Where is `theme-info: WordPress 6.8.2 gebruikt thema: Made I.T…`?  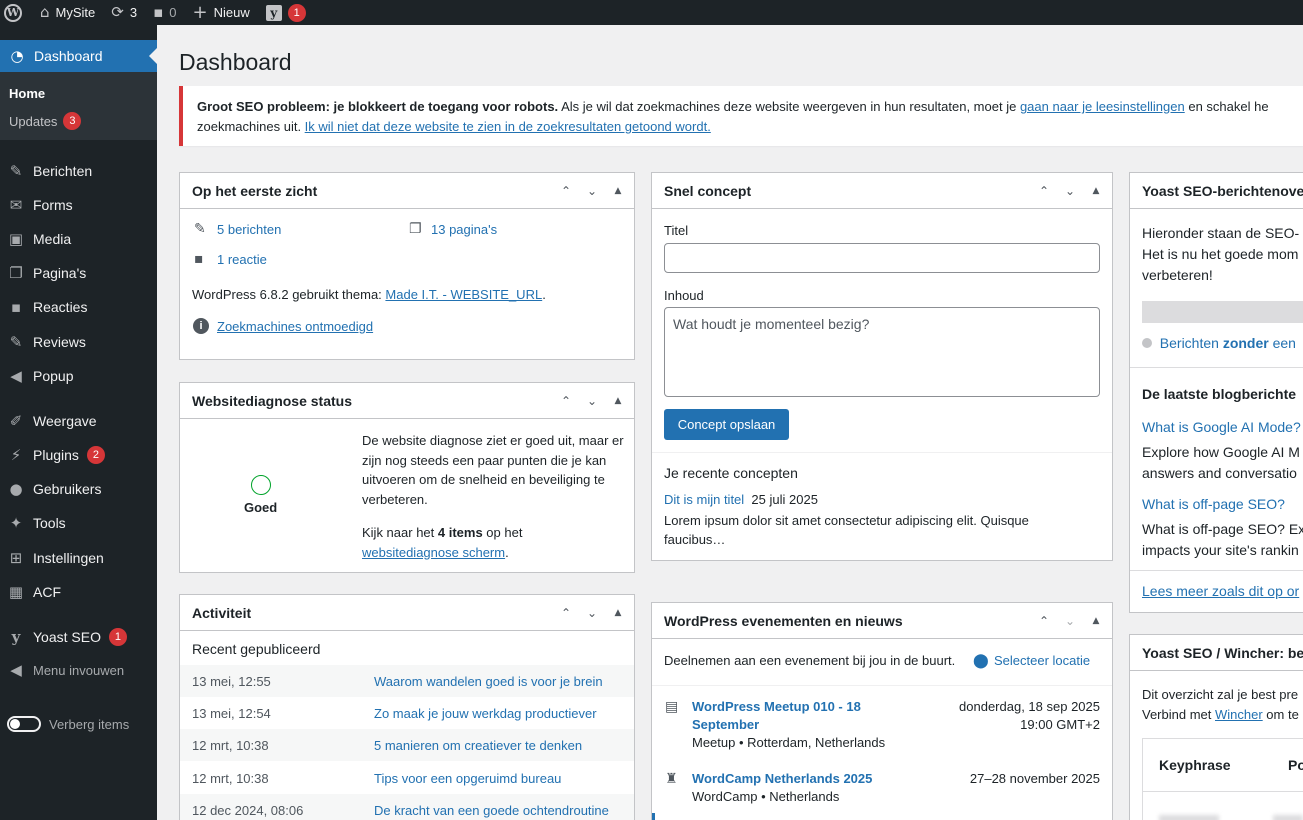
theme-info: WordPress 6.8.2 gebruikt thema: Made I.T… is located at coordinates (369, 294).